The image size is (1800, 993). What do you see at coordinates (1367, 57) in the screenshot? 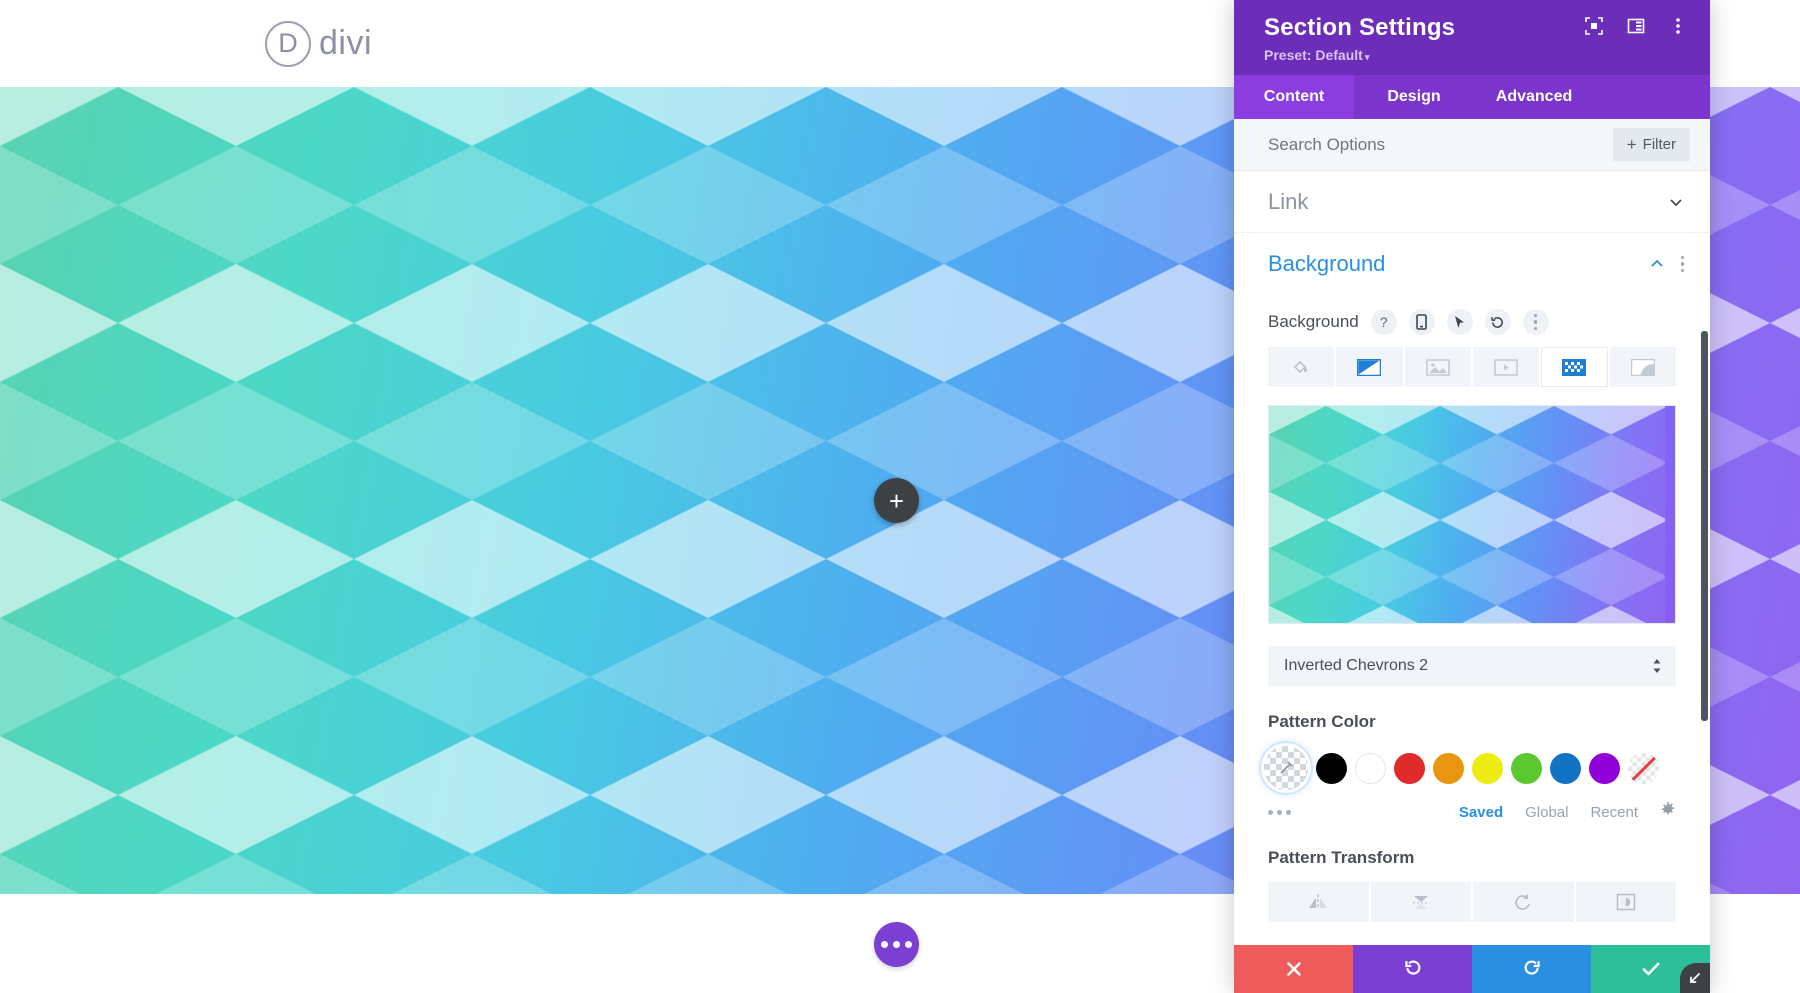
I see `chevron-down-icon: ▾` at bounding box center [1367, 57].